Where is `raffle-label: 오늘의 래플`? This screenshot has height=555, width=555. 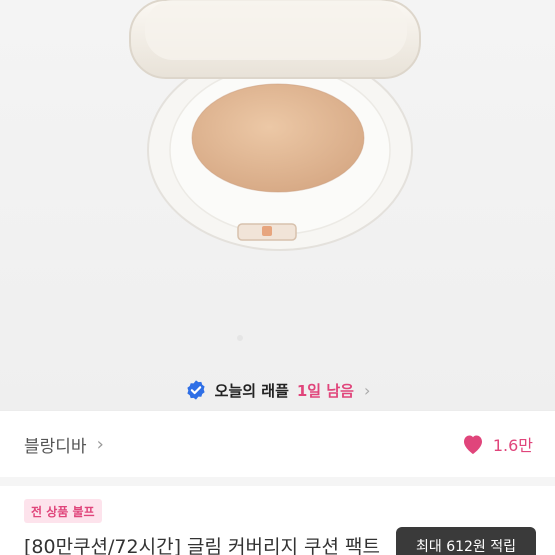
raffle-label: 오늘의 래플 is located at coordinates (251, 390).